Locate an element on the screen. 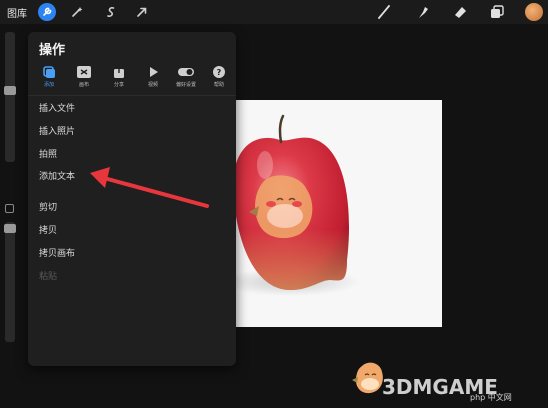  actions-tabs: 添加 画布 分享 视频 偏好设置 ? 帮助 is located at coordinates (132, 79).